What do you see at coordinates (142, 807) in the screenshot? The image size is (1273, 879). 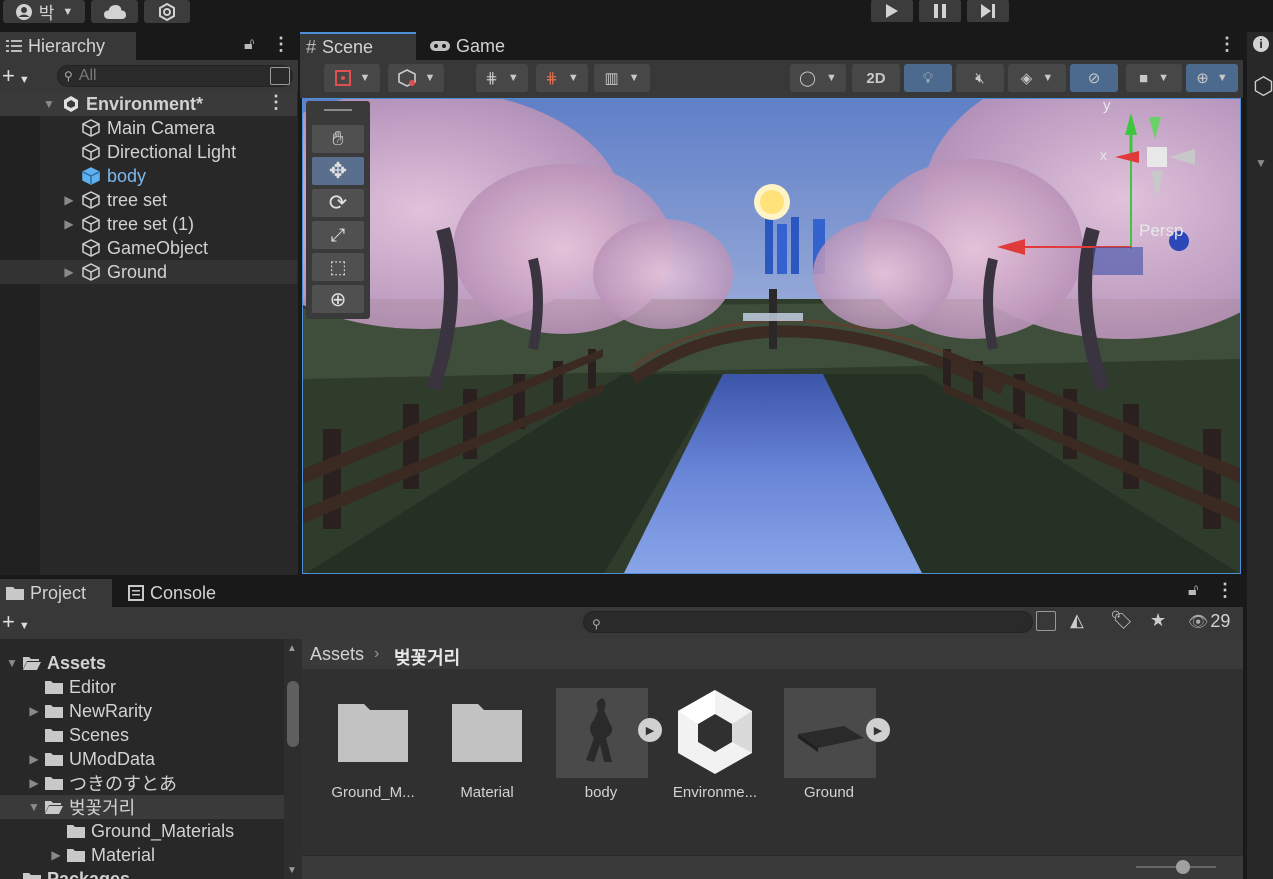 I see `tree-item: ▼ 벚꽃거리` at bounding box center [142, 807].